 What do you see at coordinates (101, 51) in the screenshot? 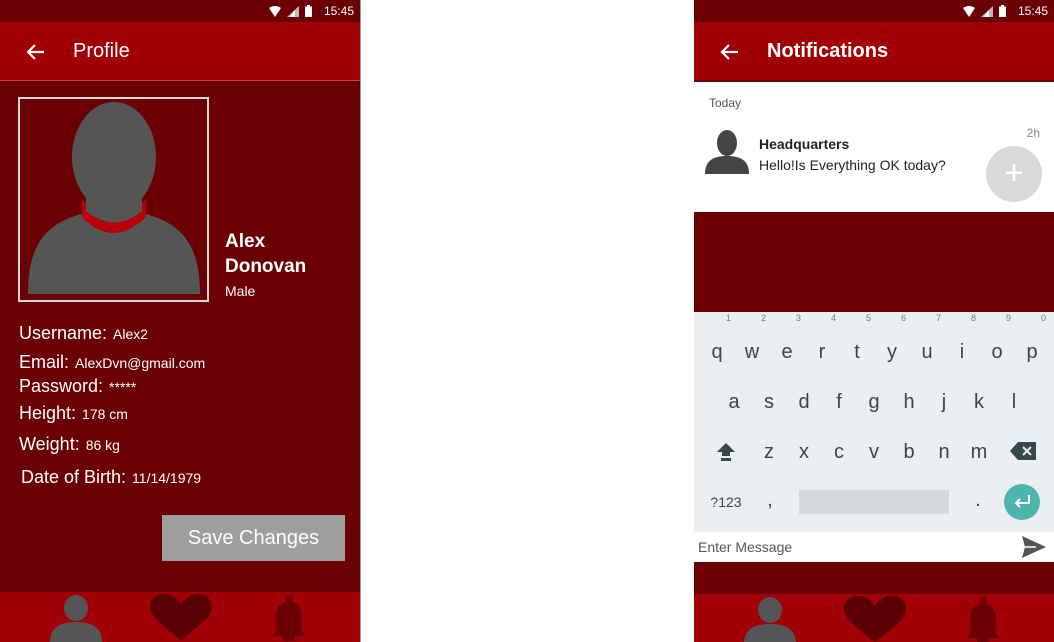
I see `page-title: Profile` at bounding box center [101, 51].